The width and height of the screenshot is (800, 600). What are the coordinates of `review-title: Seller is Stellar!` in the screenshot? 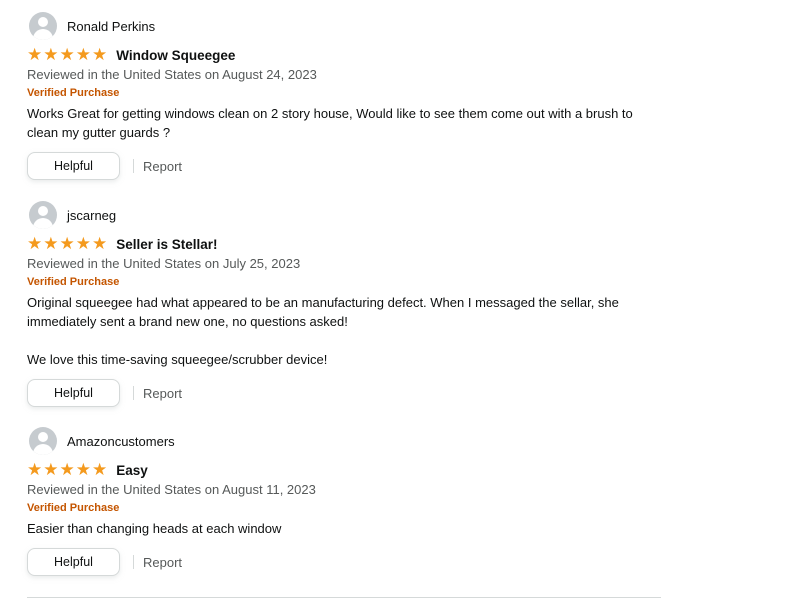 It's located at (166, 244).